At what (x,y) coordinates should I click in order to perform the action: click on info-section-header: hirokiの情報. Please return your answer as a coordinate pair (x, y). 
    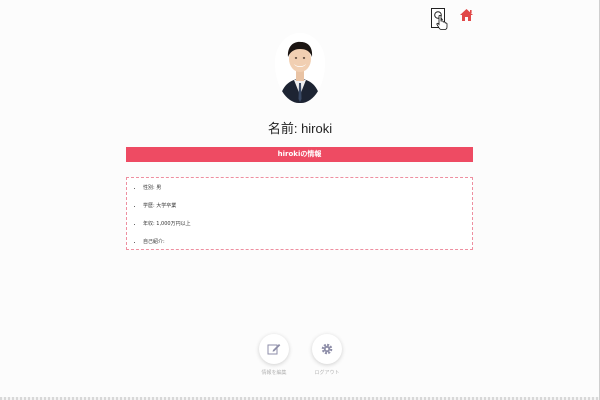
    Looking at the image, I should click on (299, 154).